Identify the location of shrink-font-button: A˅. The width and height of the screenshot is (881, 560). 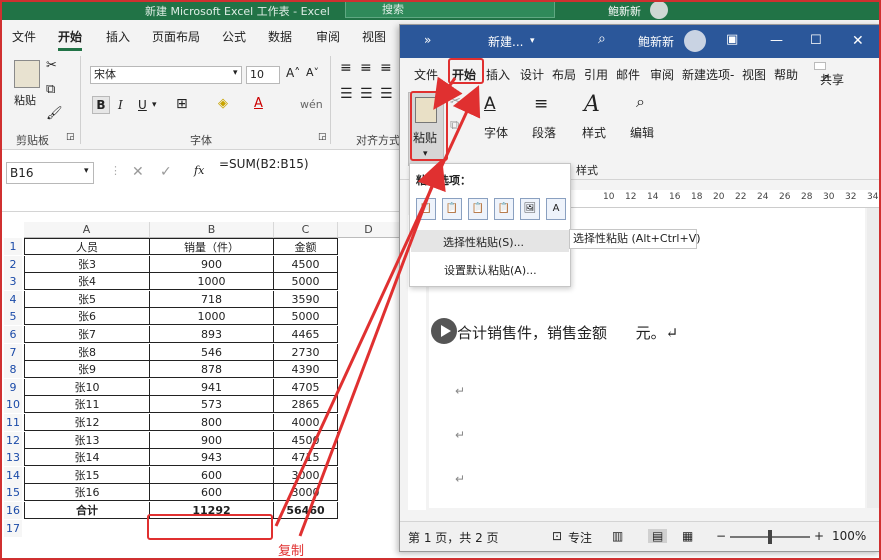
(312, 72).